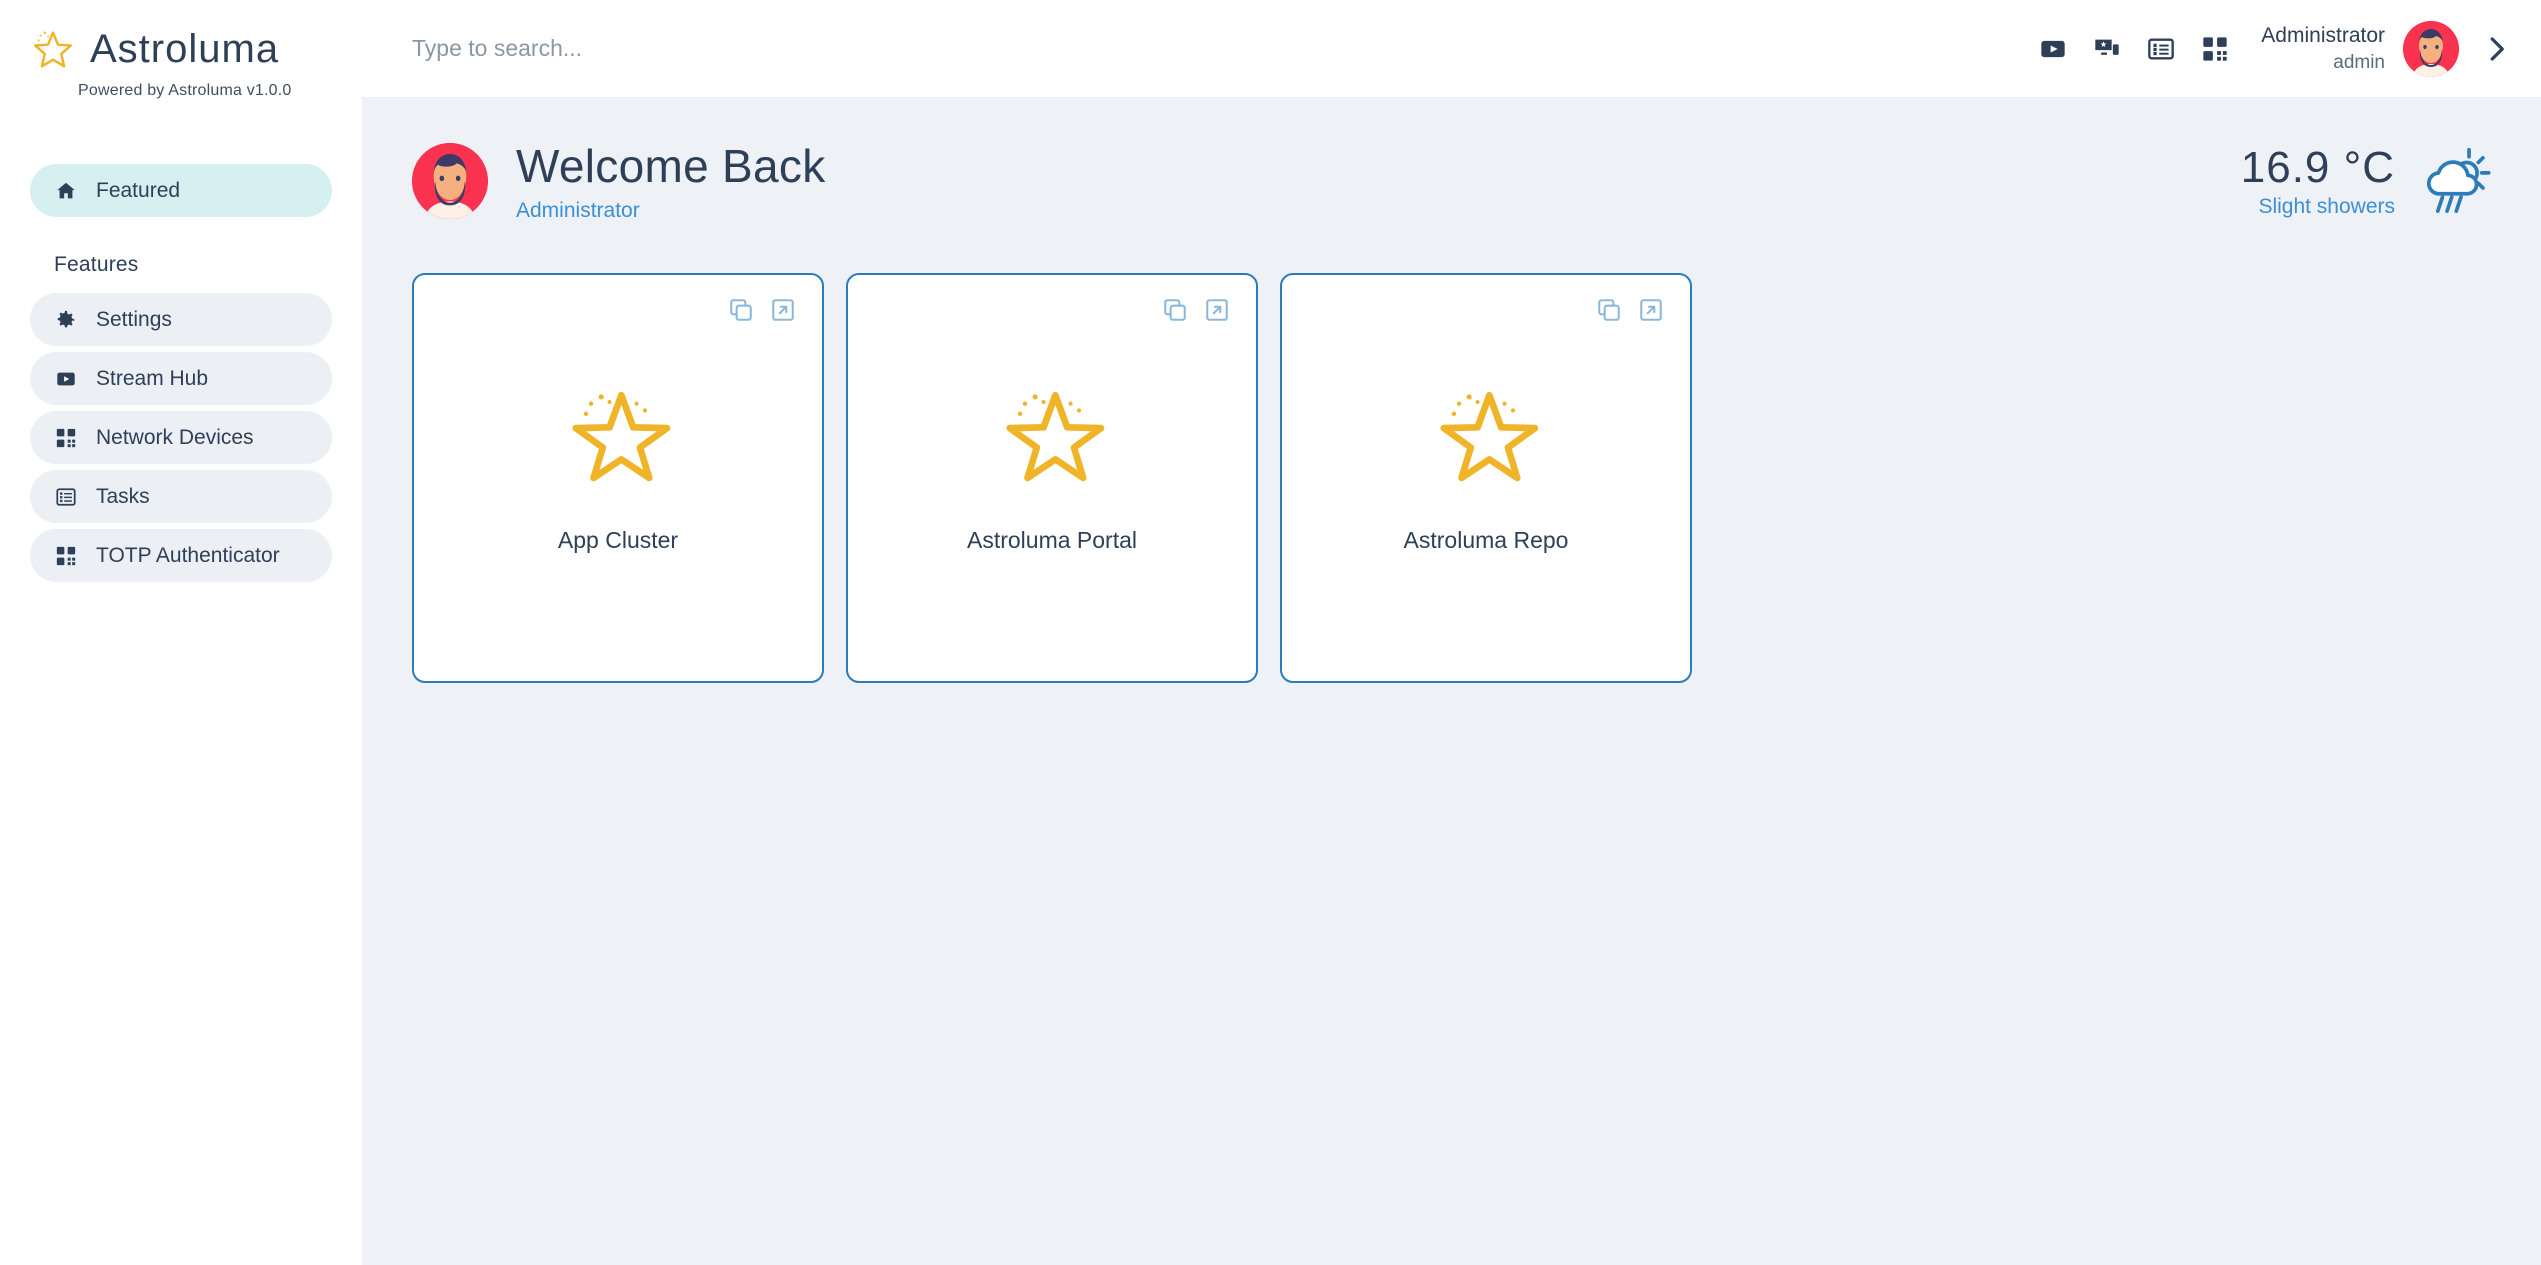  Describe the element at coordinates (618, 540) in the screenshot. I see `card-label: App Cluster` at that location.